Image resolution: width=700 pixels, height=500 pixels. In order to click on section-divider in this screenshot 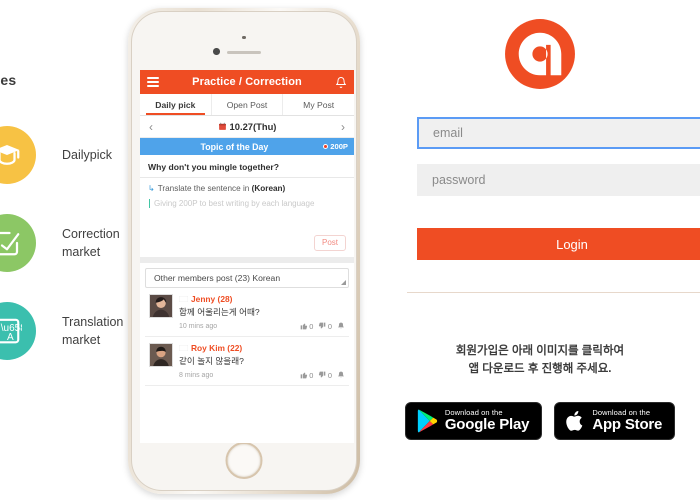, I will do `click(247, 259)`.